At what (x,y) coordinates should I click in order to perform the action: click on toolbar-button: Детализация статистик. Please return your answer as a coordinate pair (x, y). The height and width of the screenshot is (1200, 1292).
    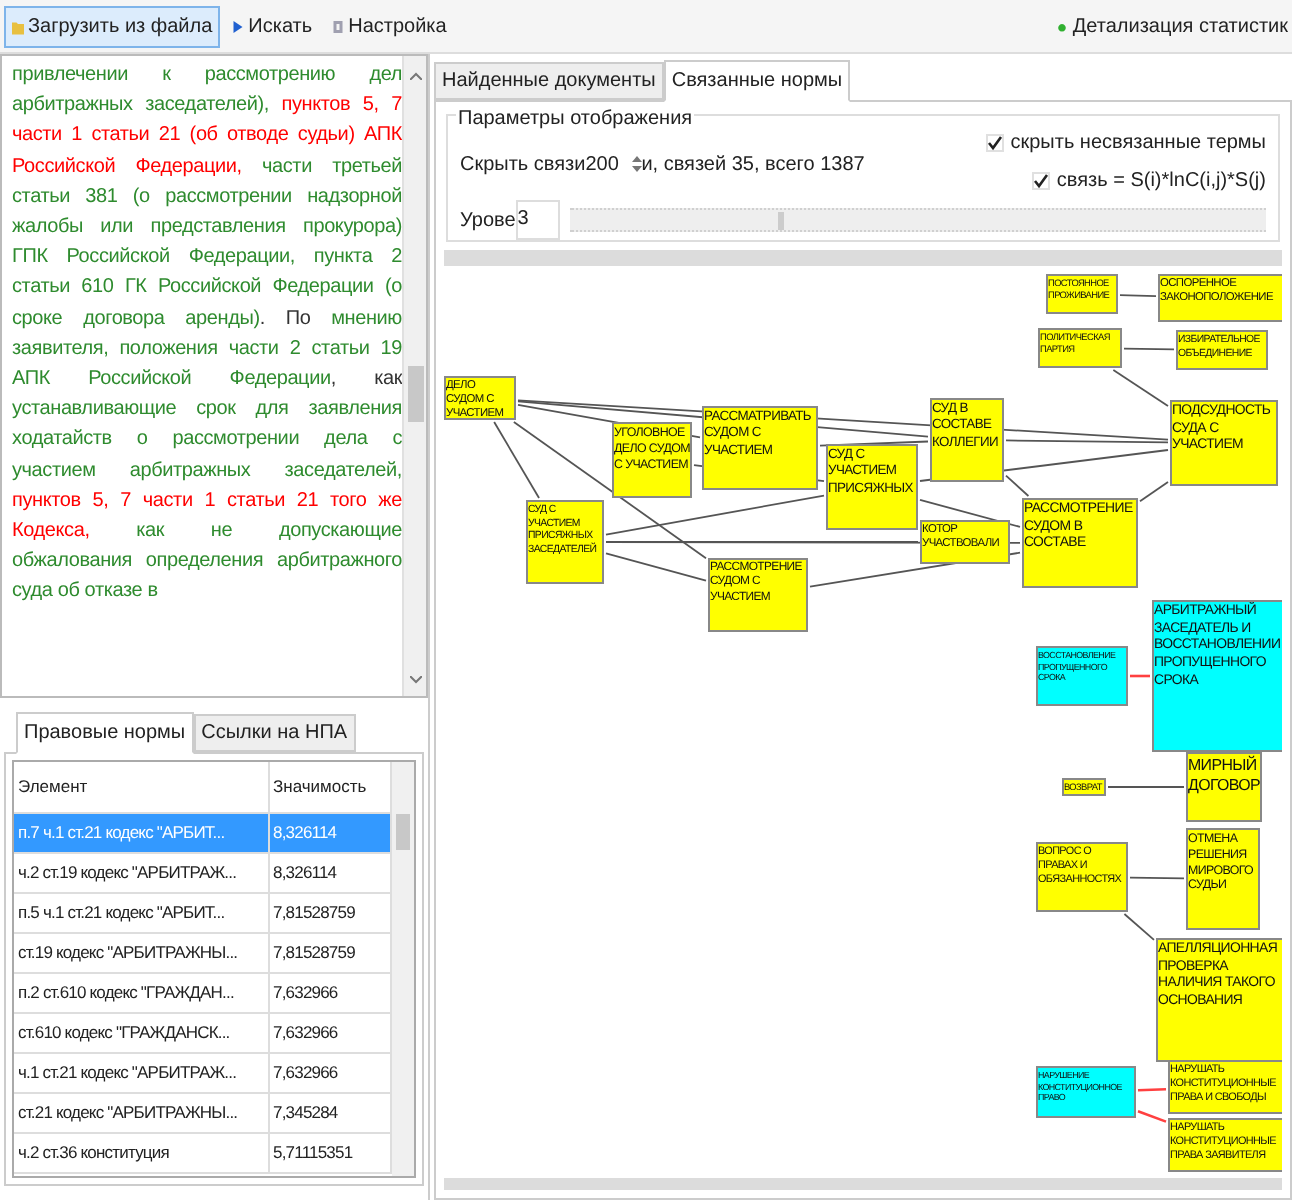
    Looking at the image, I should click on (1172, 26).